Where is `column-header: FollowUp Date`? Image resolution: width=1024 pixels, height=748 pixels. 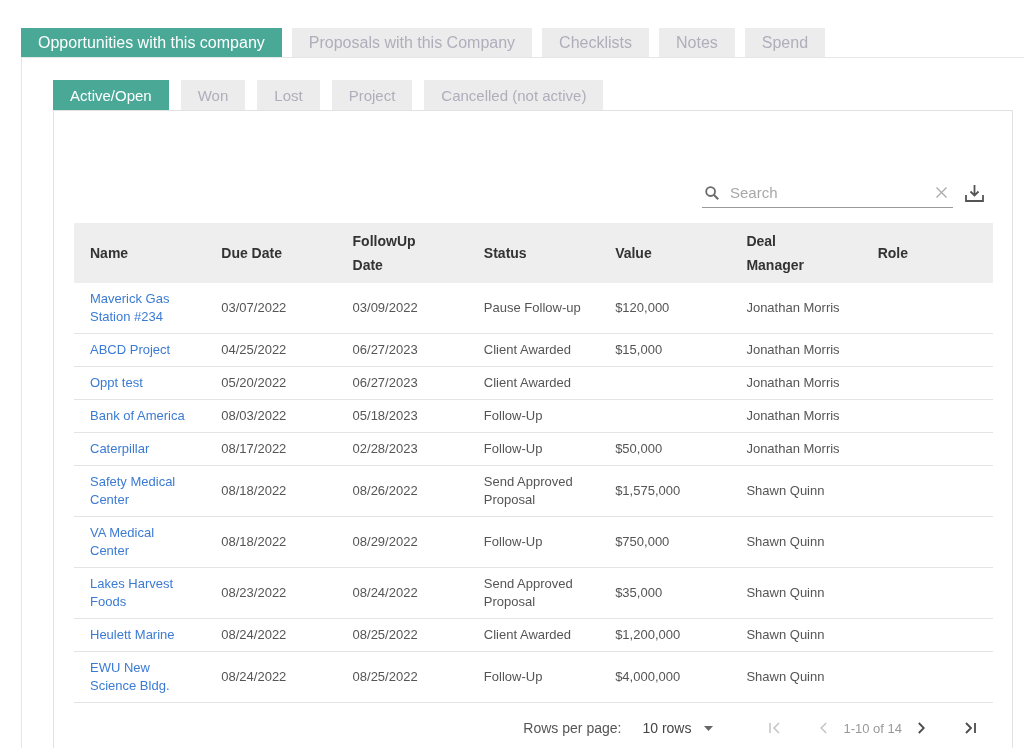
column-header: FollowUp Date is located at coordinates (384, 253).